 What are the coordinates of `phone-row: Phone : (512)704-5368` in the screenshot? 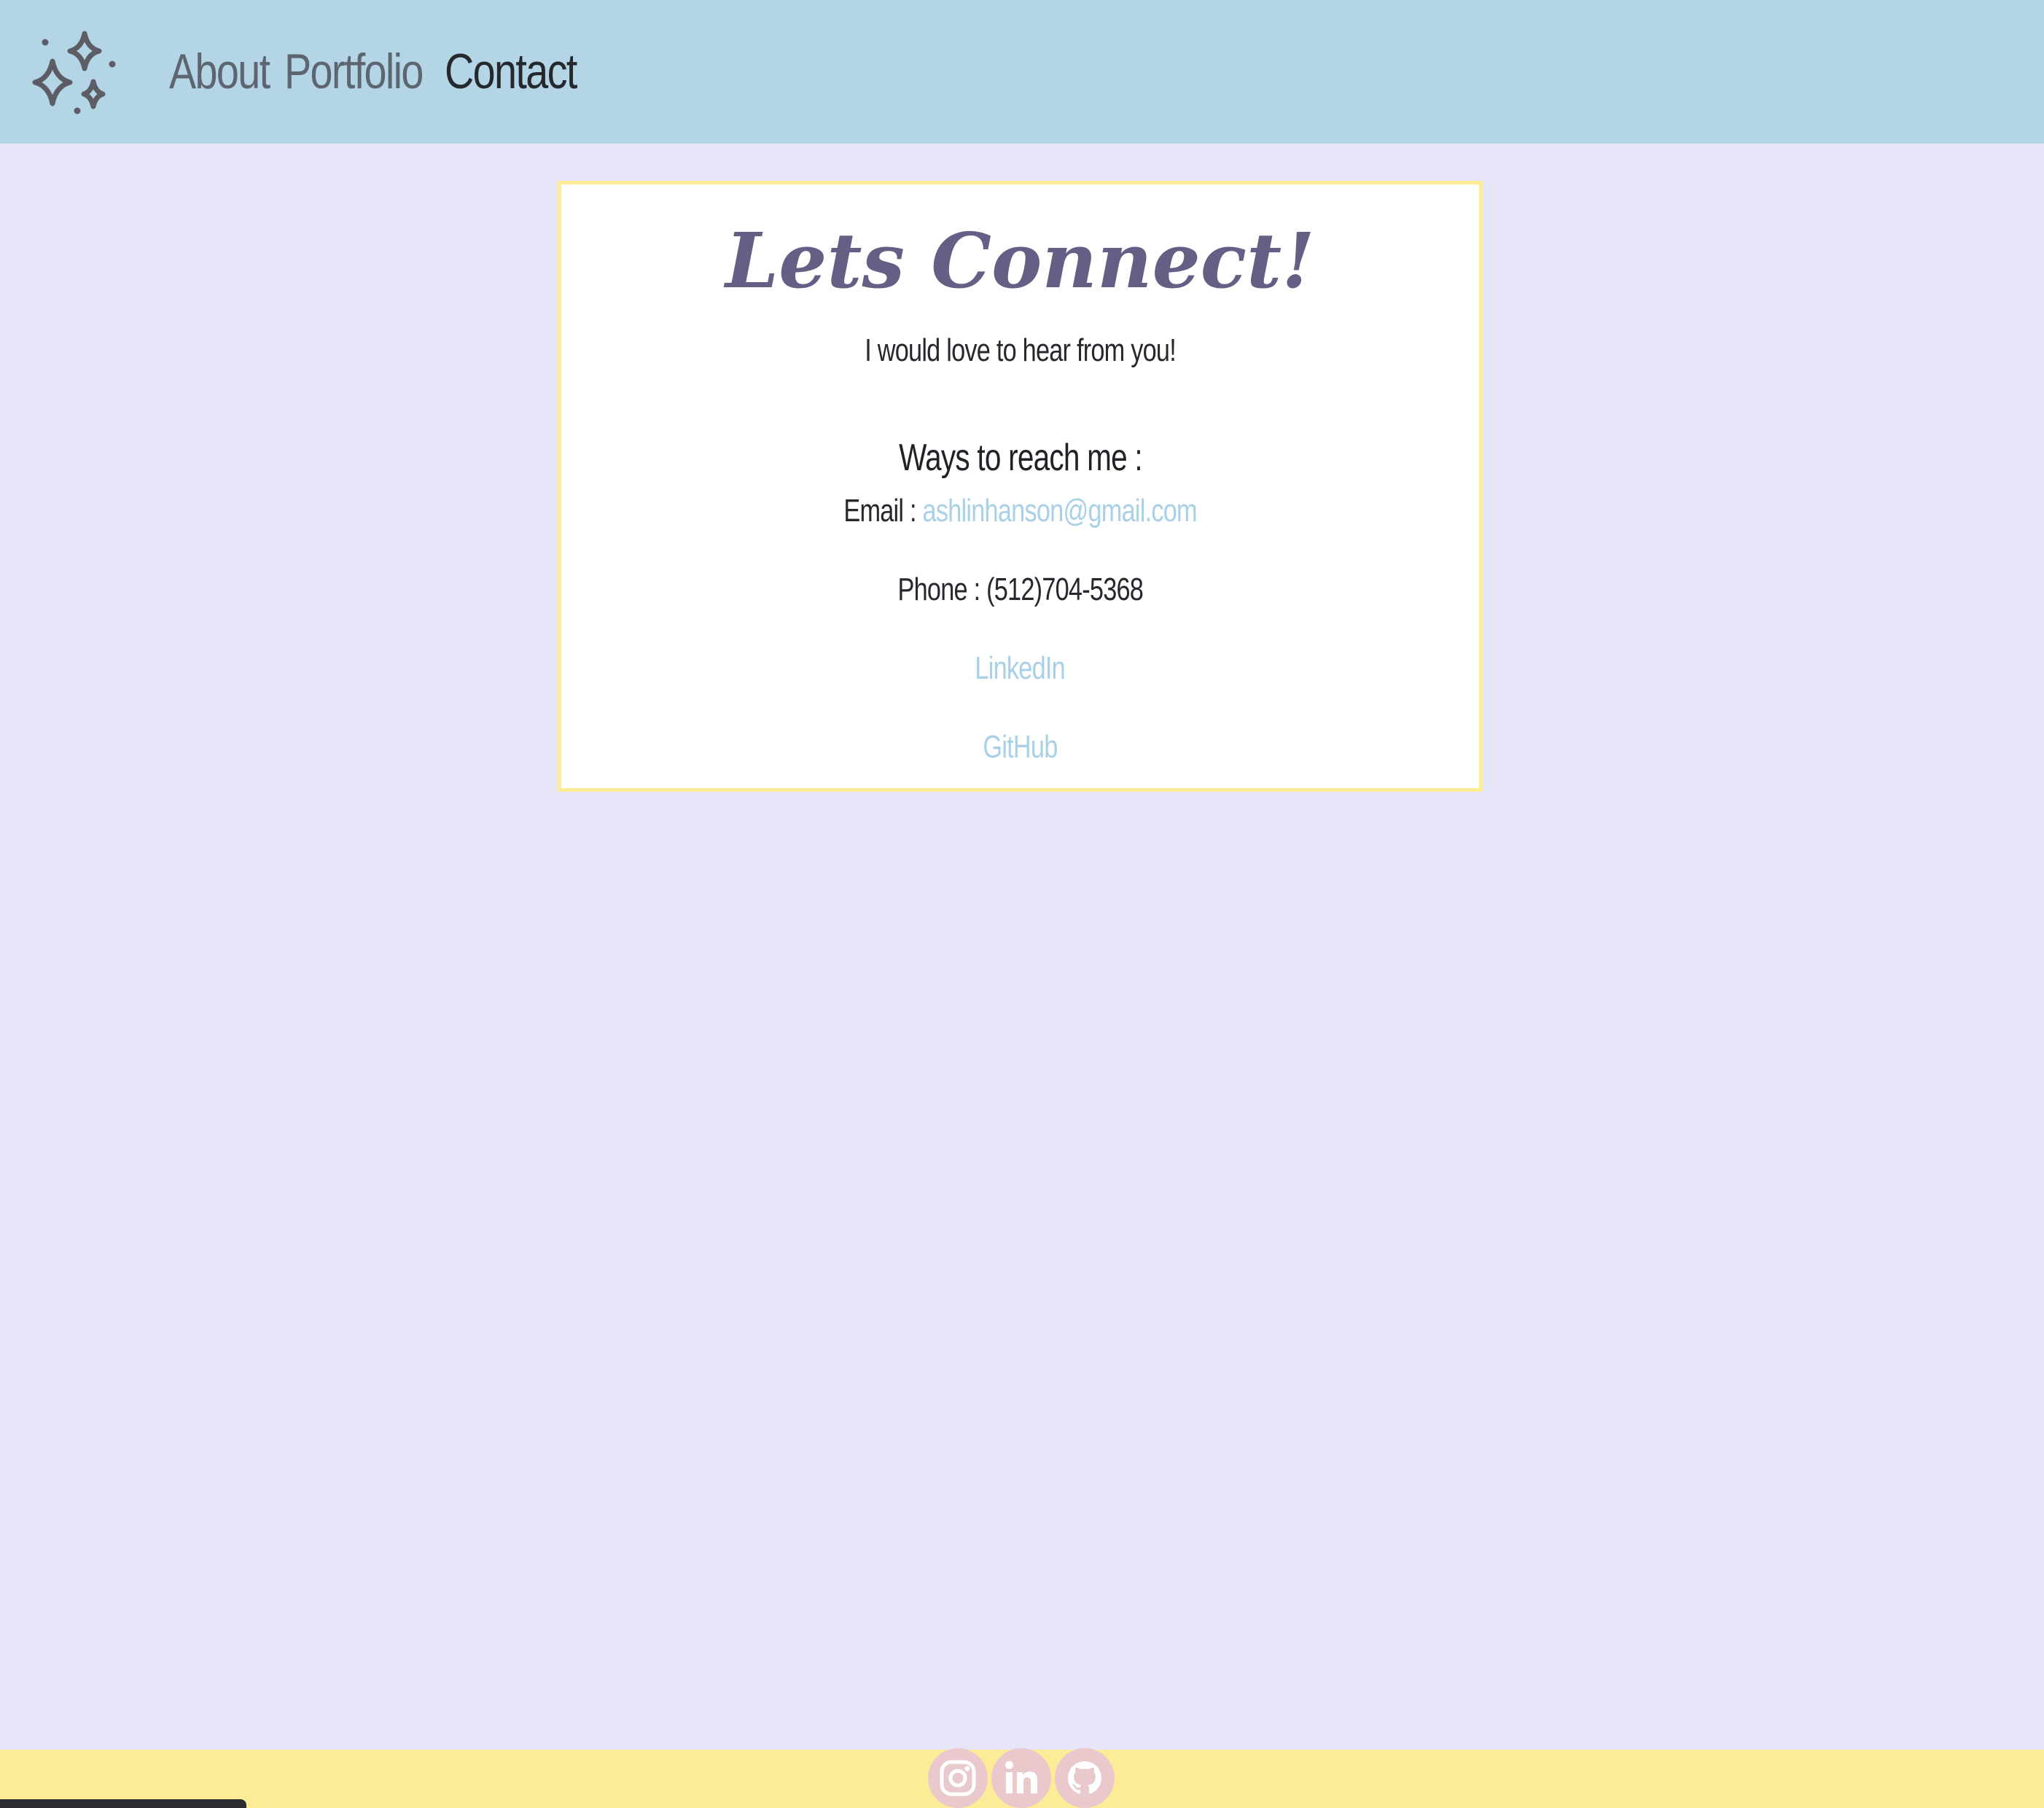 It's located at (1020, 590).